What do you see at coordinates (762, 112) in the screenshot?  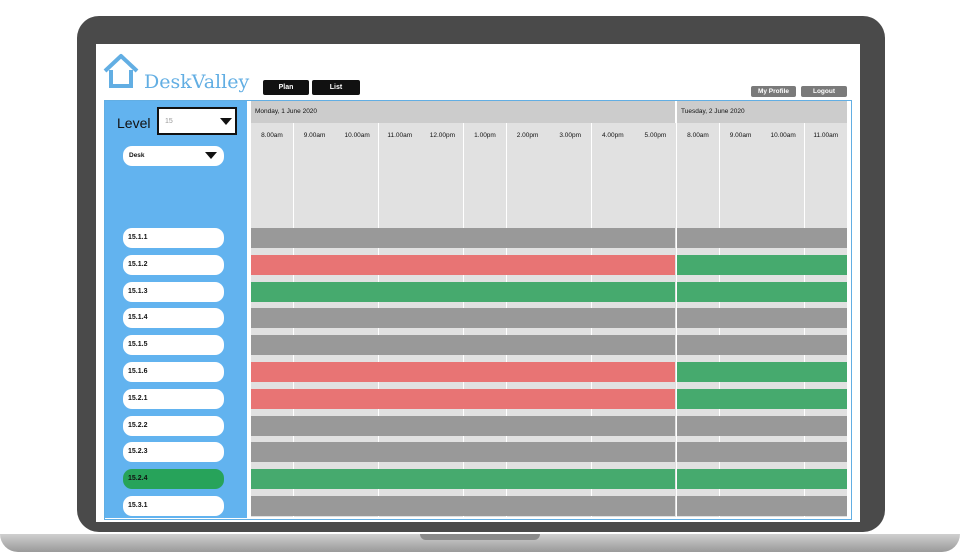 I see `day-header-tuesday: Tuesday, 2 June 2020` at bounding box center [762, 112].